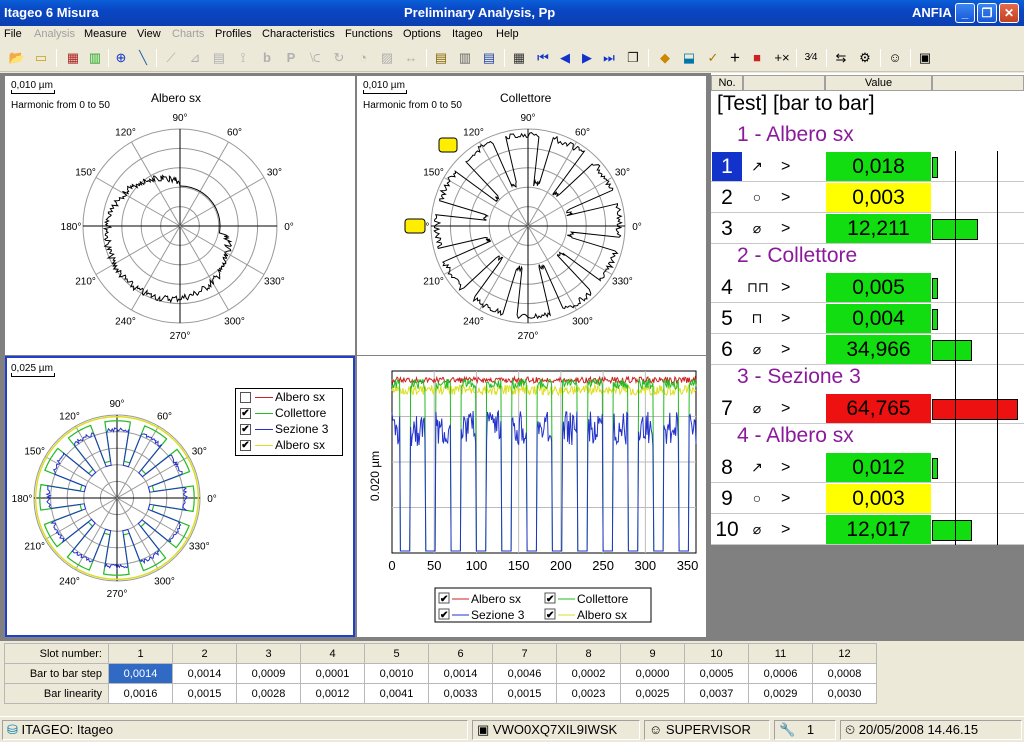 The height and width of the screenshot is (742, 1024). I want to click on cell: 4, so click(332, 653).